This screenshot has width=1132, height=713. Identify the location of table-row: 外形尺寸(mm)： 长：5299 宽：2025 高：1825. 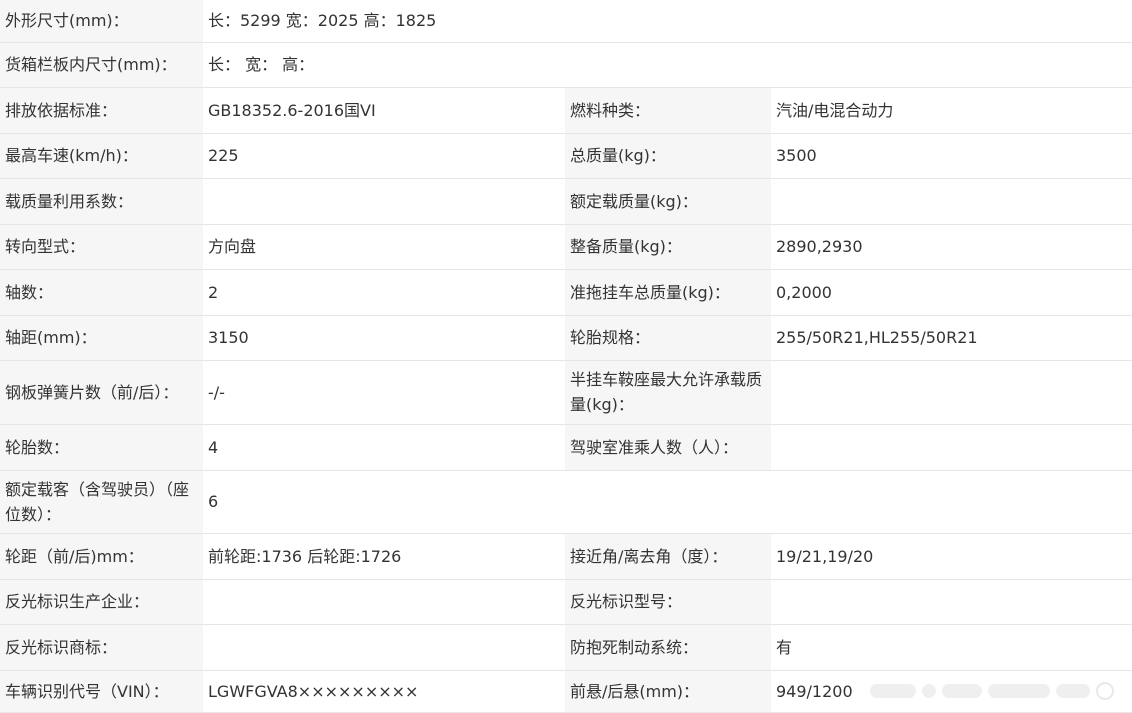
(566, 21).